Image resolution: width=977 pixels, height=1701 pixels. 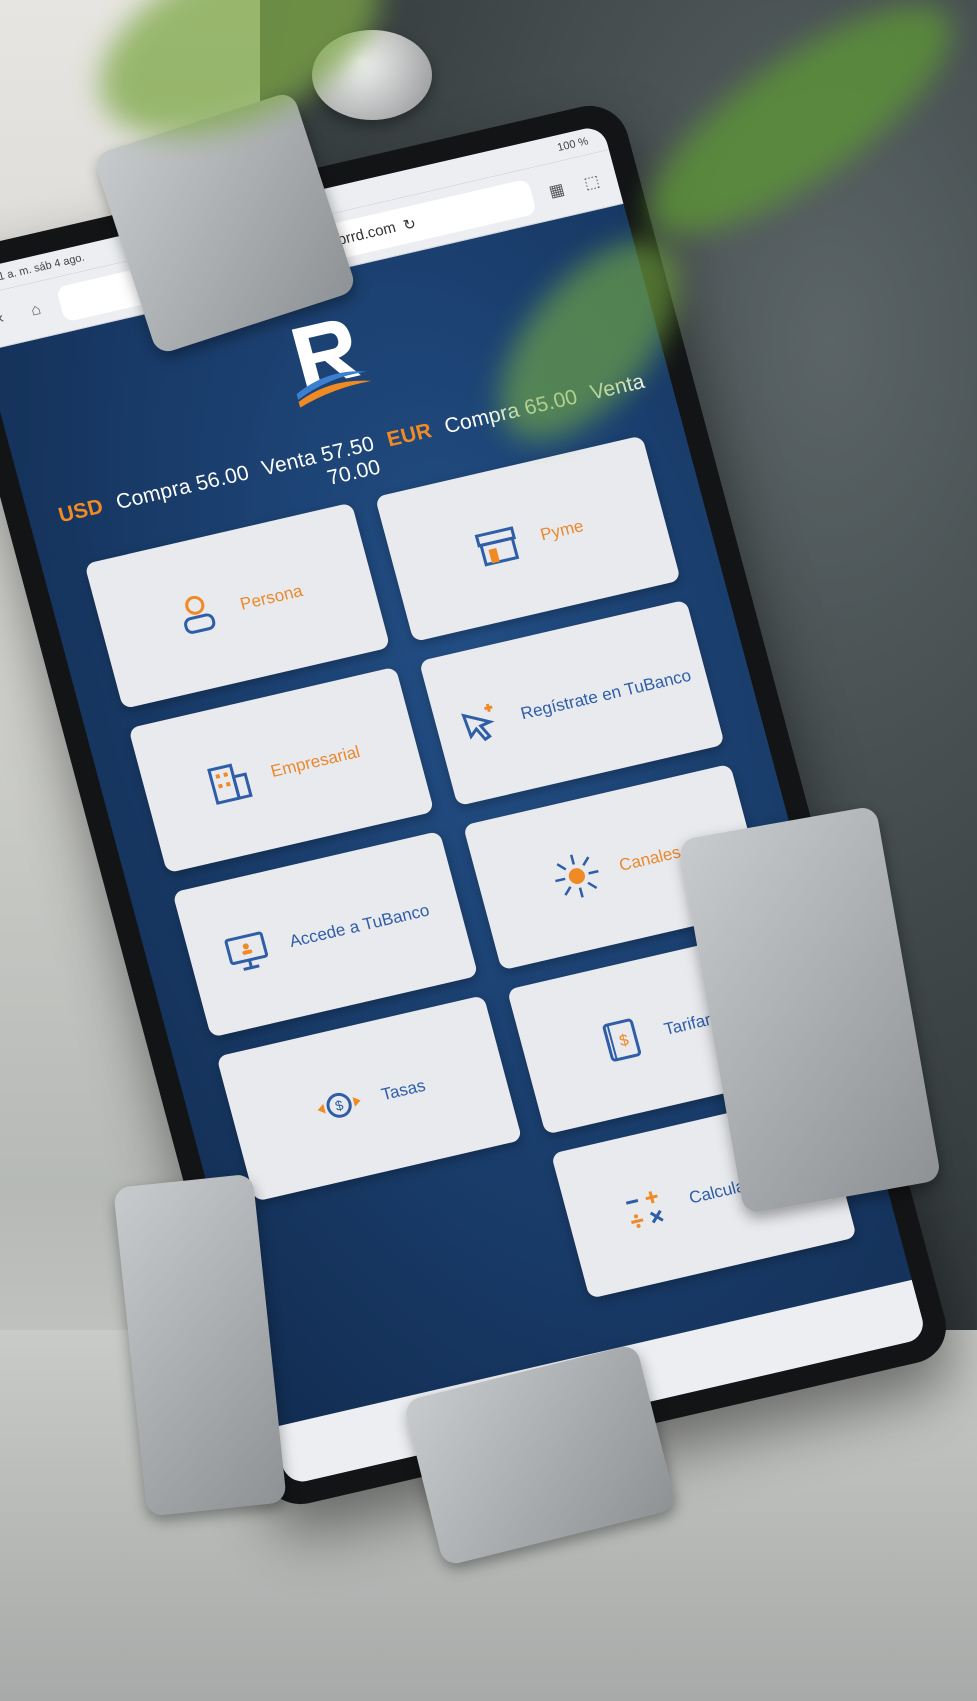 What do you see at coordinates (182, 487) in the screenshot?
I see `usd-buy: Compra 56.00` at bounding box center [182, 487].